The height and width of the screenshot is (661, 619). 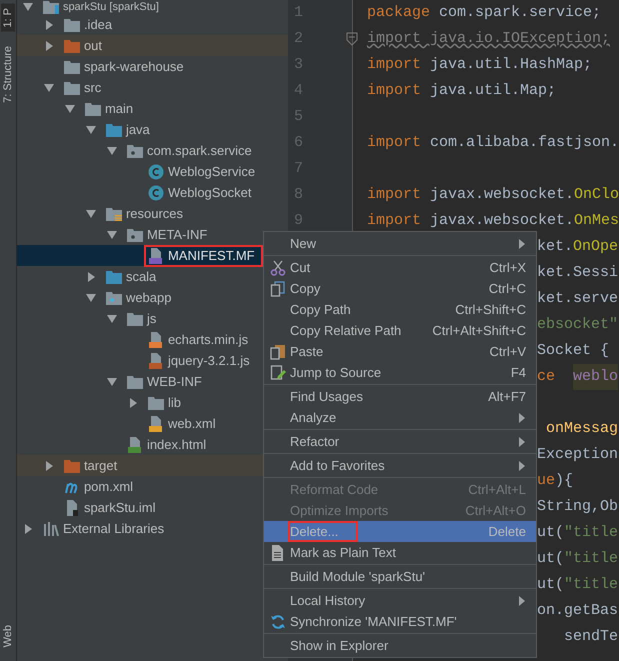 What do you see at coordinates (152, 45) in the screenshot?
I see `tree-row: out` at bounding box center [152, 45].